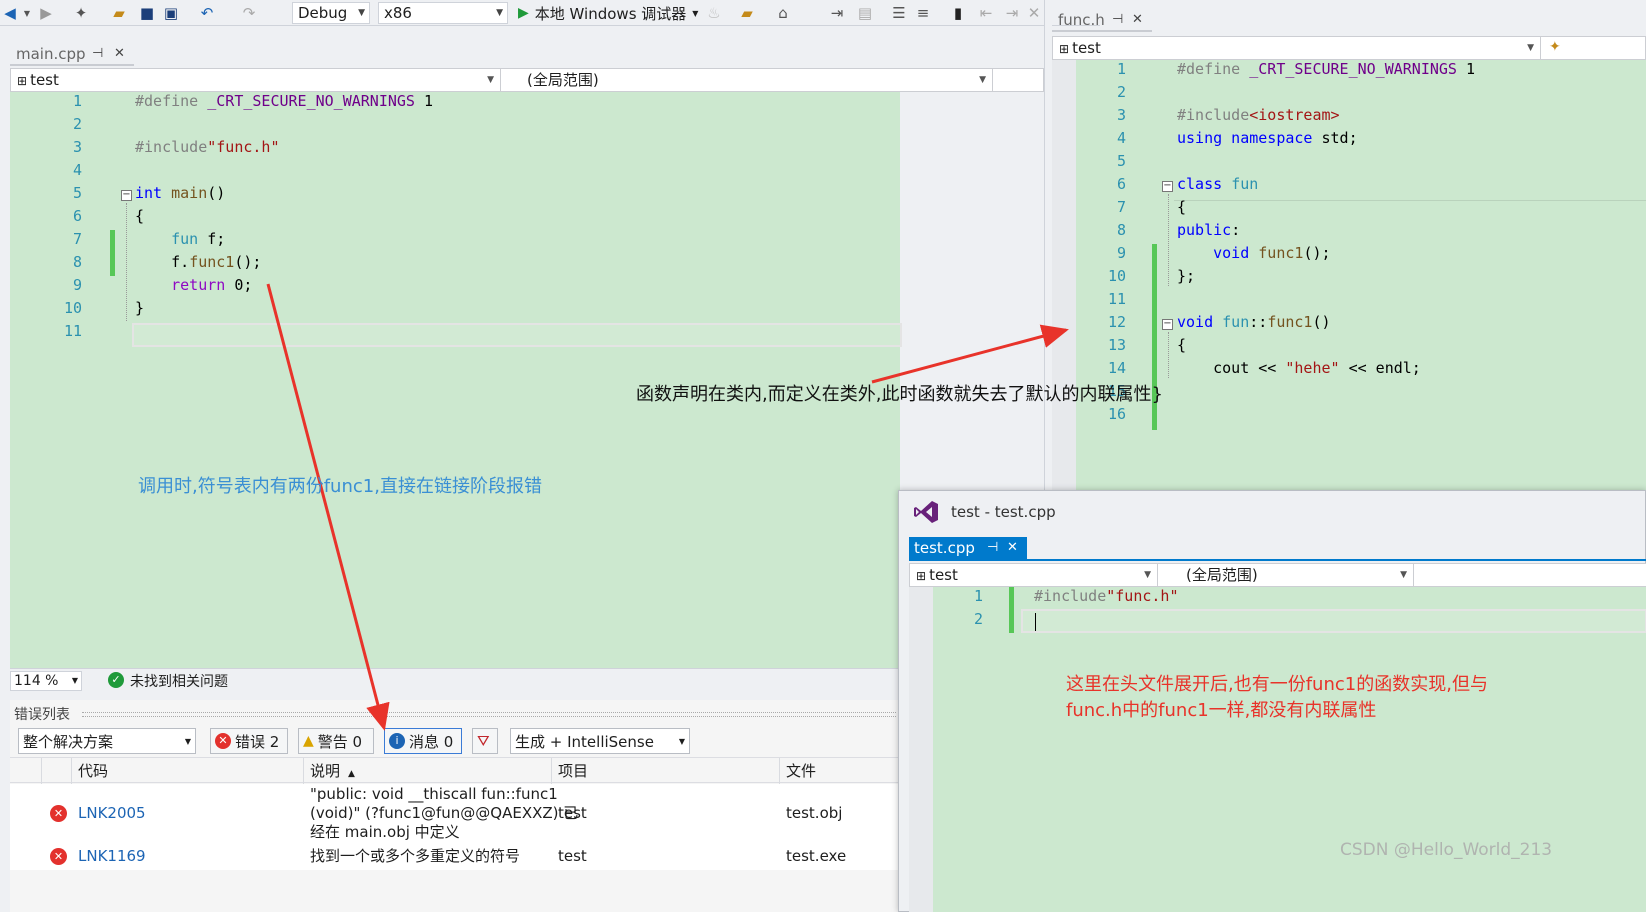  What do you see at coordinates (1349, 21) in the screenshot?
I see `right-tab-strip: func.h ⊣ ✕` at bounding box center [1349, 21].